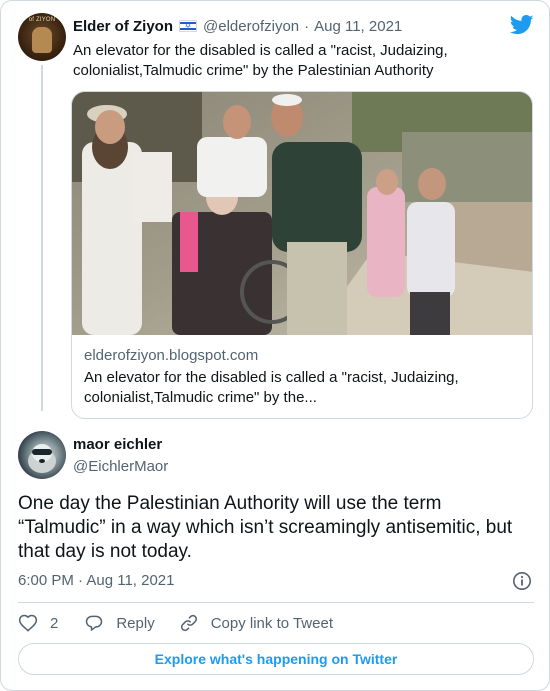 The width and height of the screenshot is (550, 691). I want to click on tweet-timestamp: 6:00 PM · Aug 11, 2021, so click(96, 580).